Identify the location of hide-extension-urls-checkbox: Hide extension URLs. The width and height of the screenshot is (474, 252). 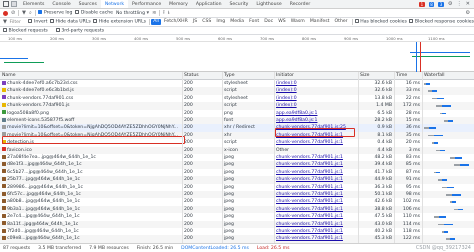
(119, 22).